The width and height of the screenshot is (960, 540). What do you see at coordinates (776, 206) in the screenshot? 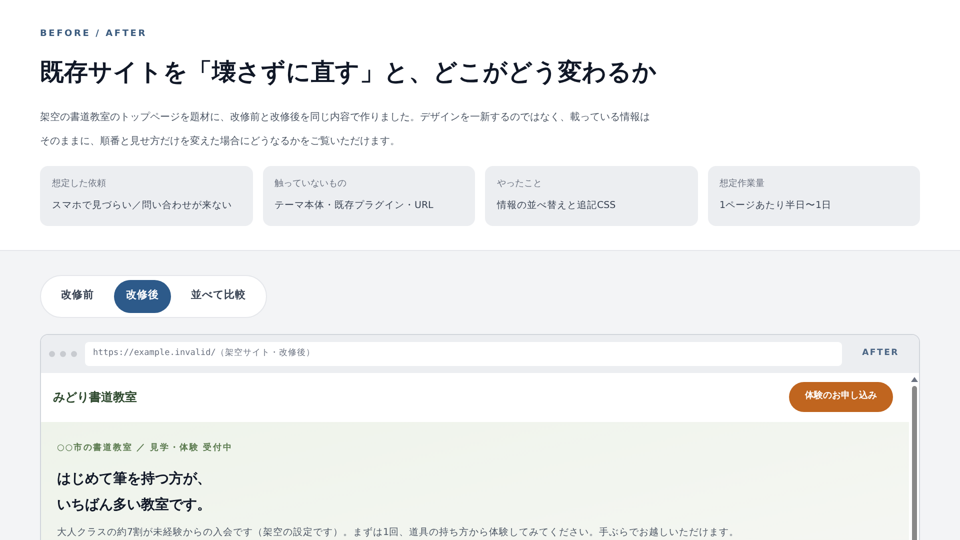
I see `fact-value: 1ページあたり半日〜1日` at bounding box center [776, 206].